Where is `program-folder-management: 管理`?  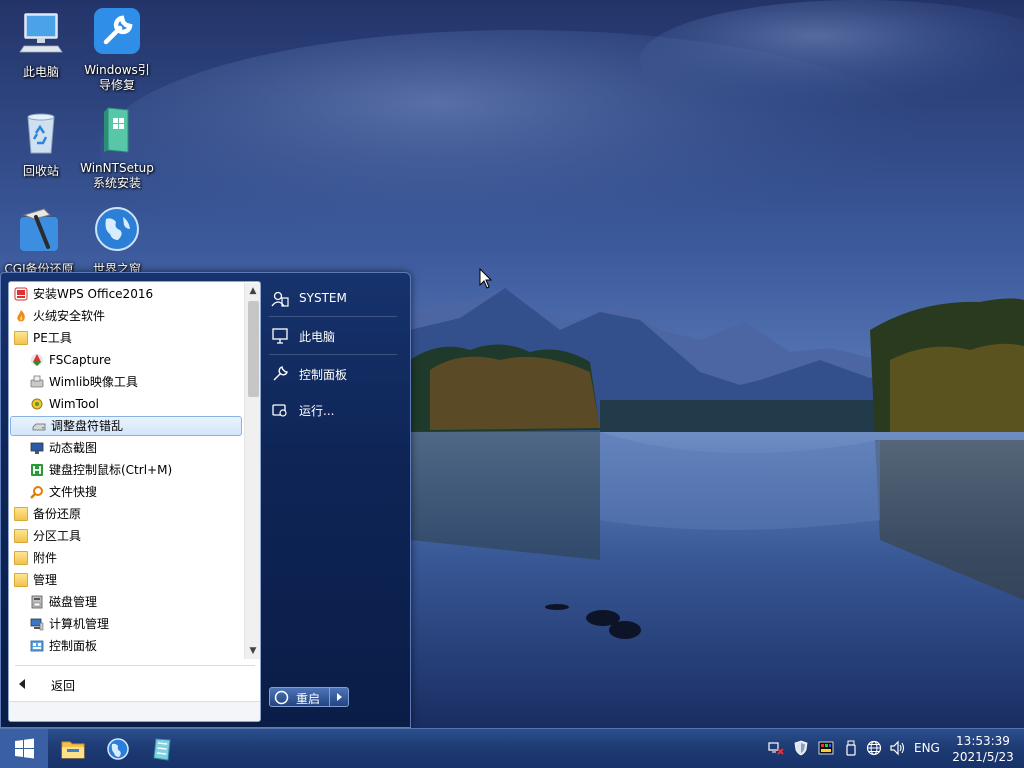
program-folder-management: 管理 is located at coordinates (126, 580).